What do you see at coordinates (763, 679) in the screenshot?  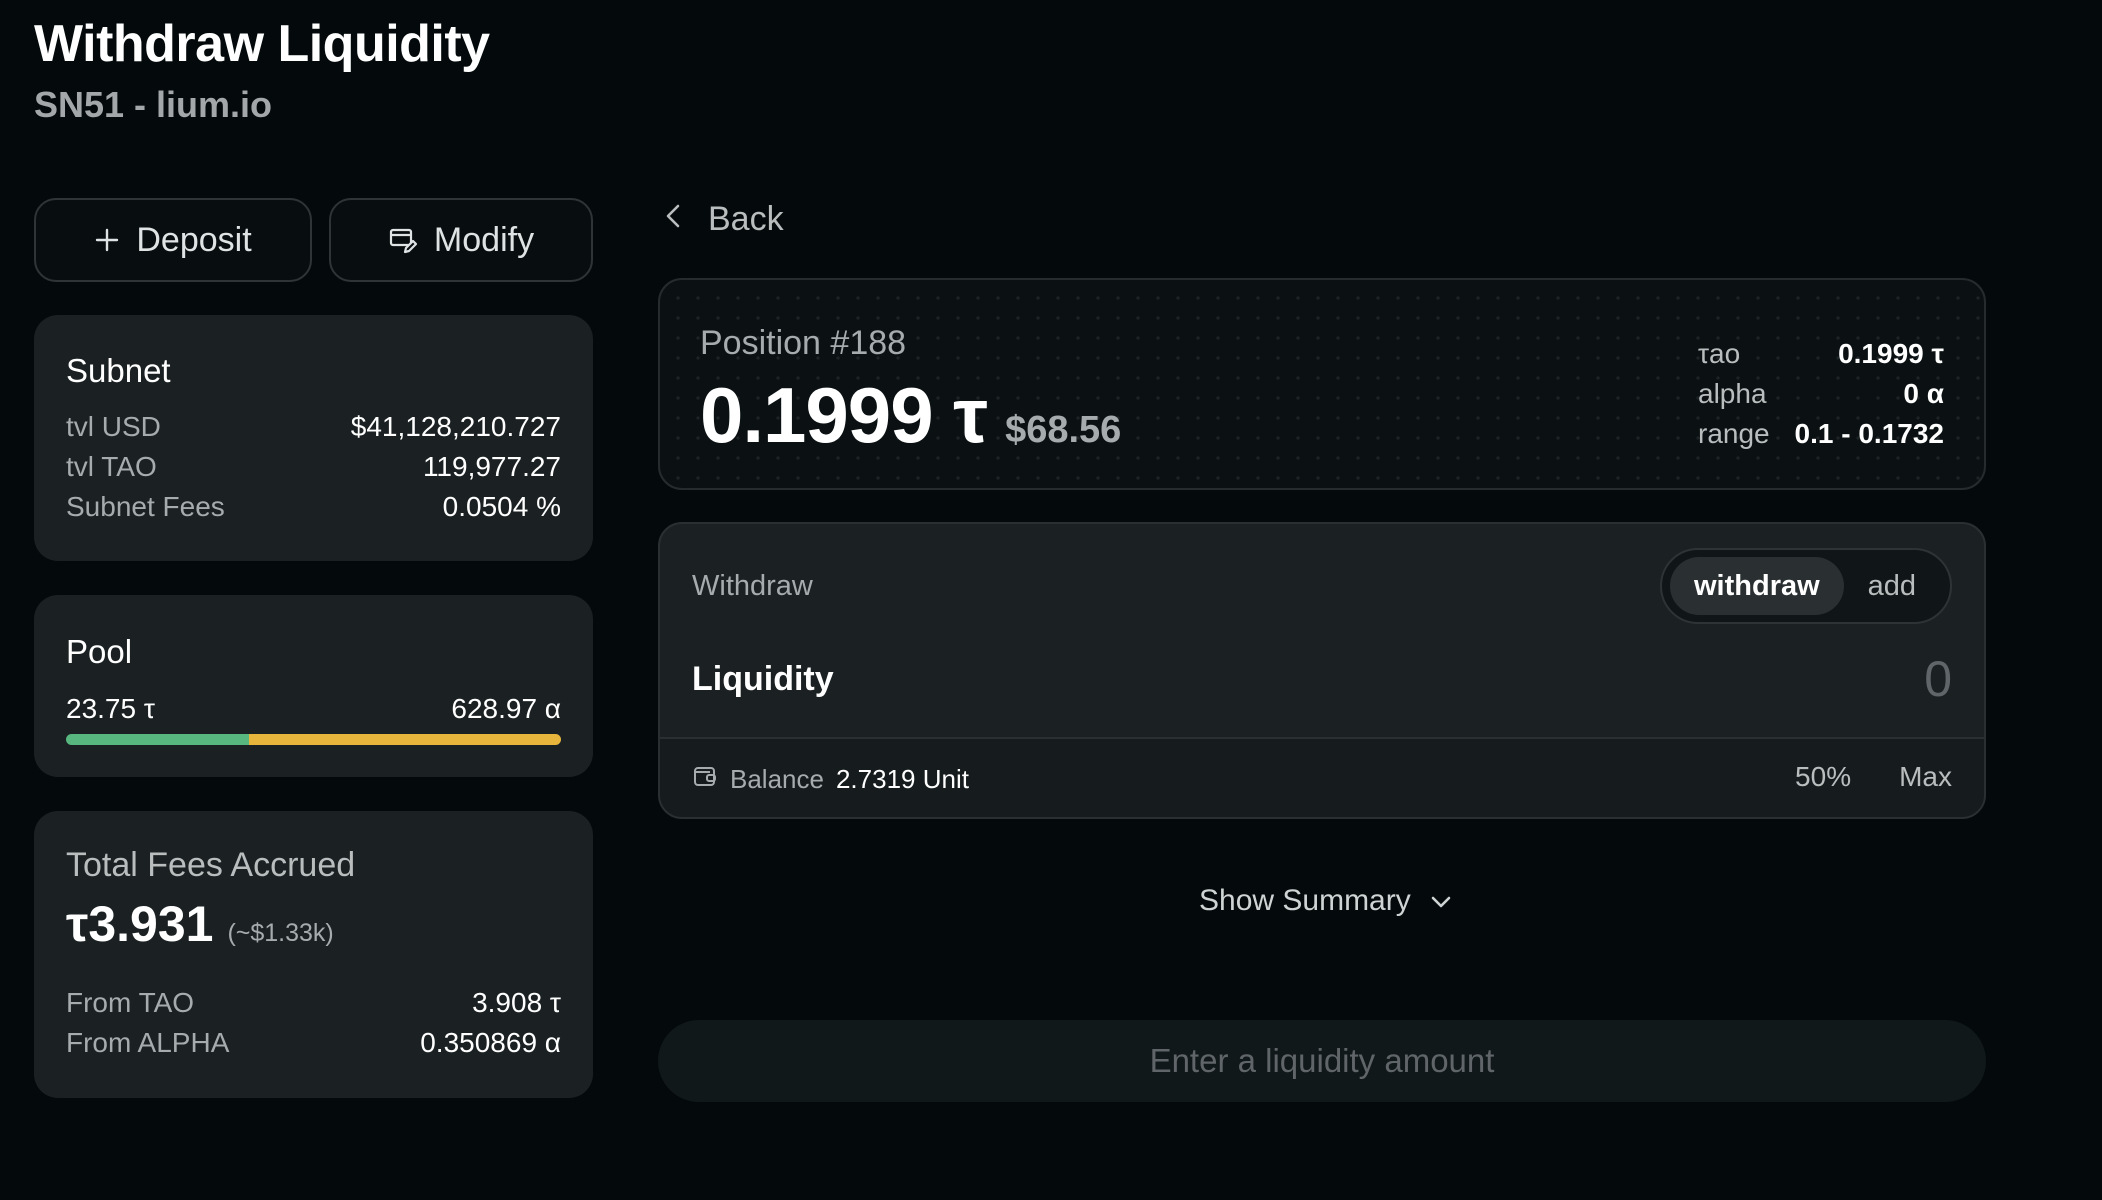 I see `liquidity-label: Liquidity` at bounding box center [763, 679].